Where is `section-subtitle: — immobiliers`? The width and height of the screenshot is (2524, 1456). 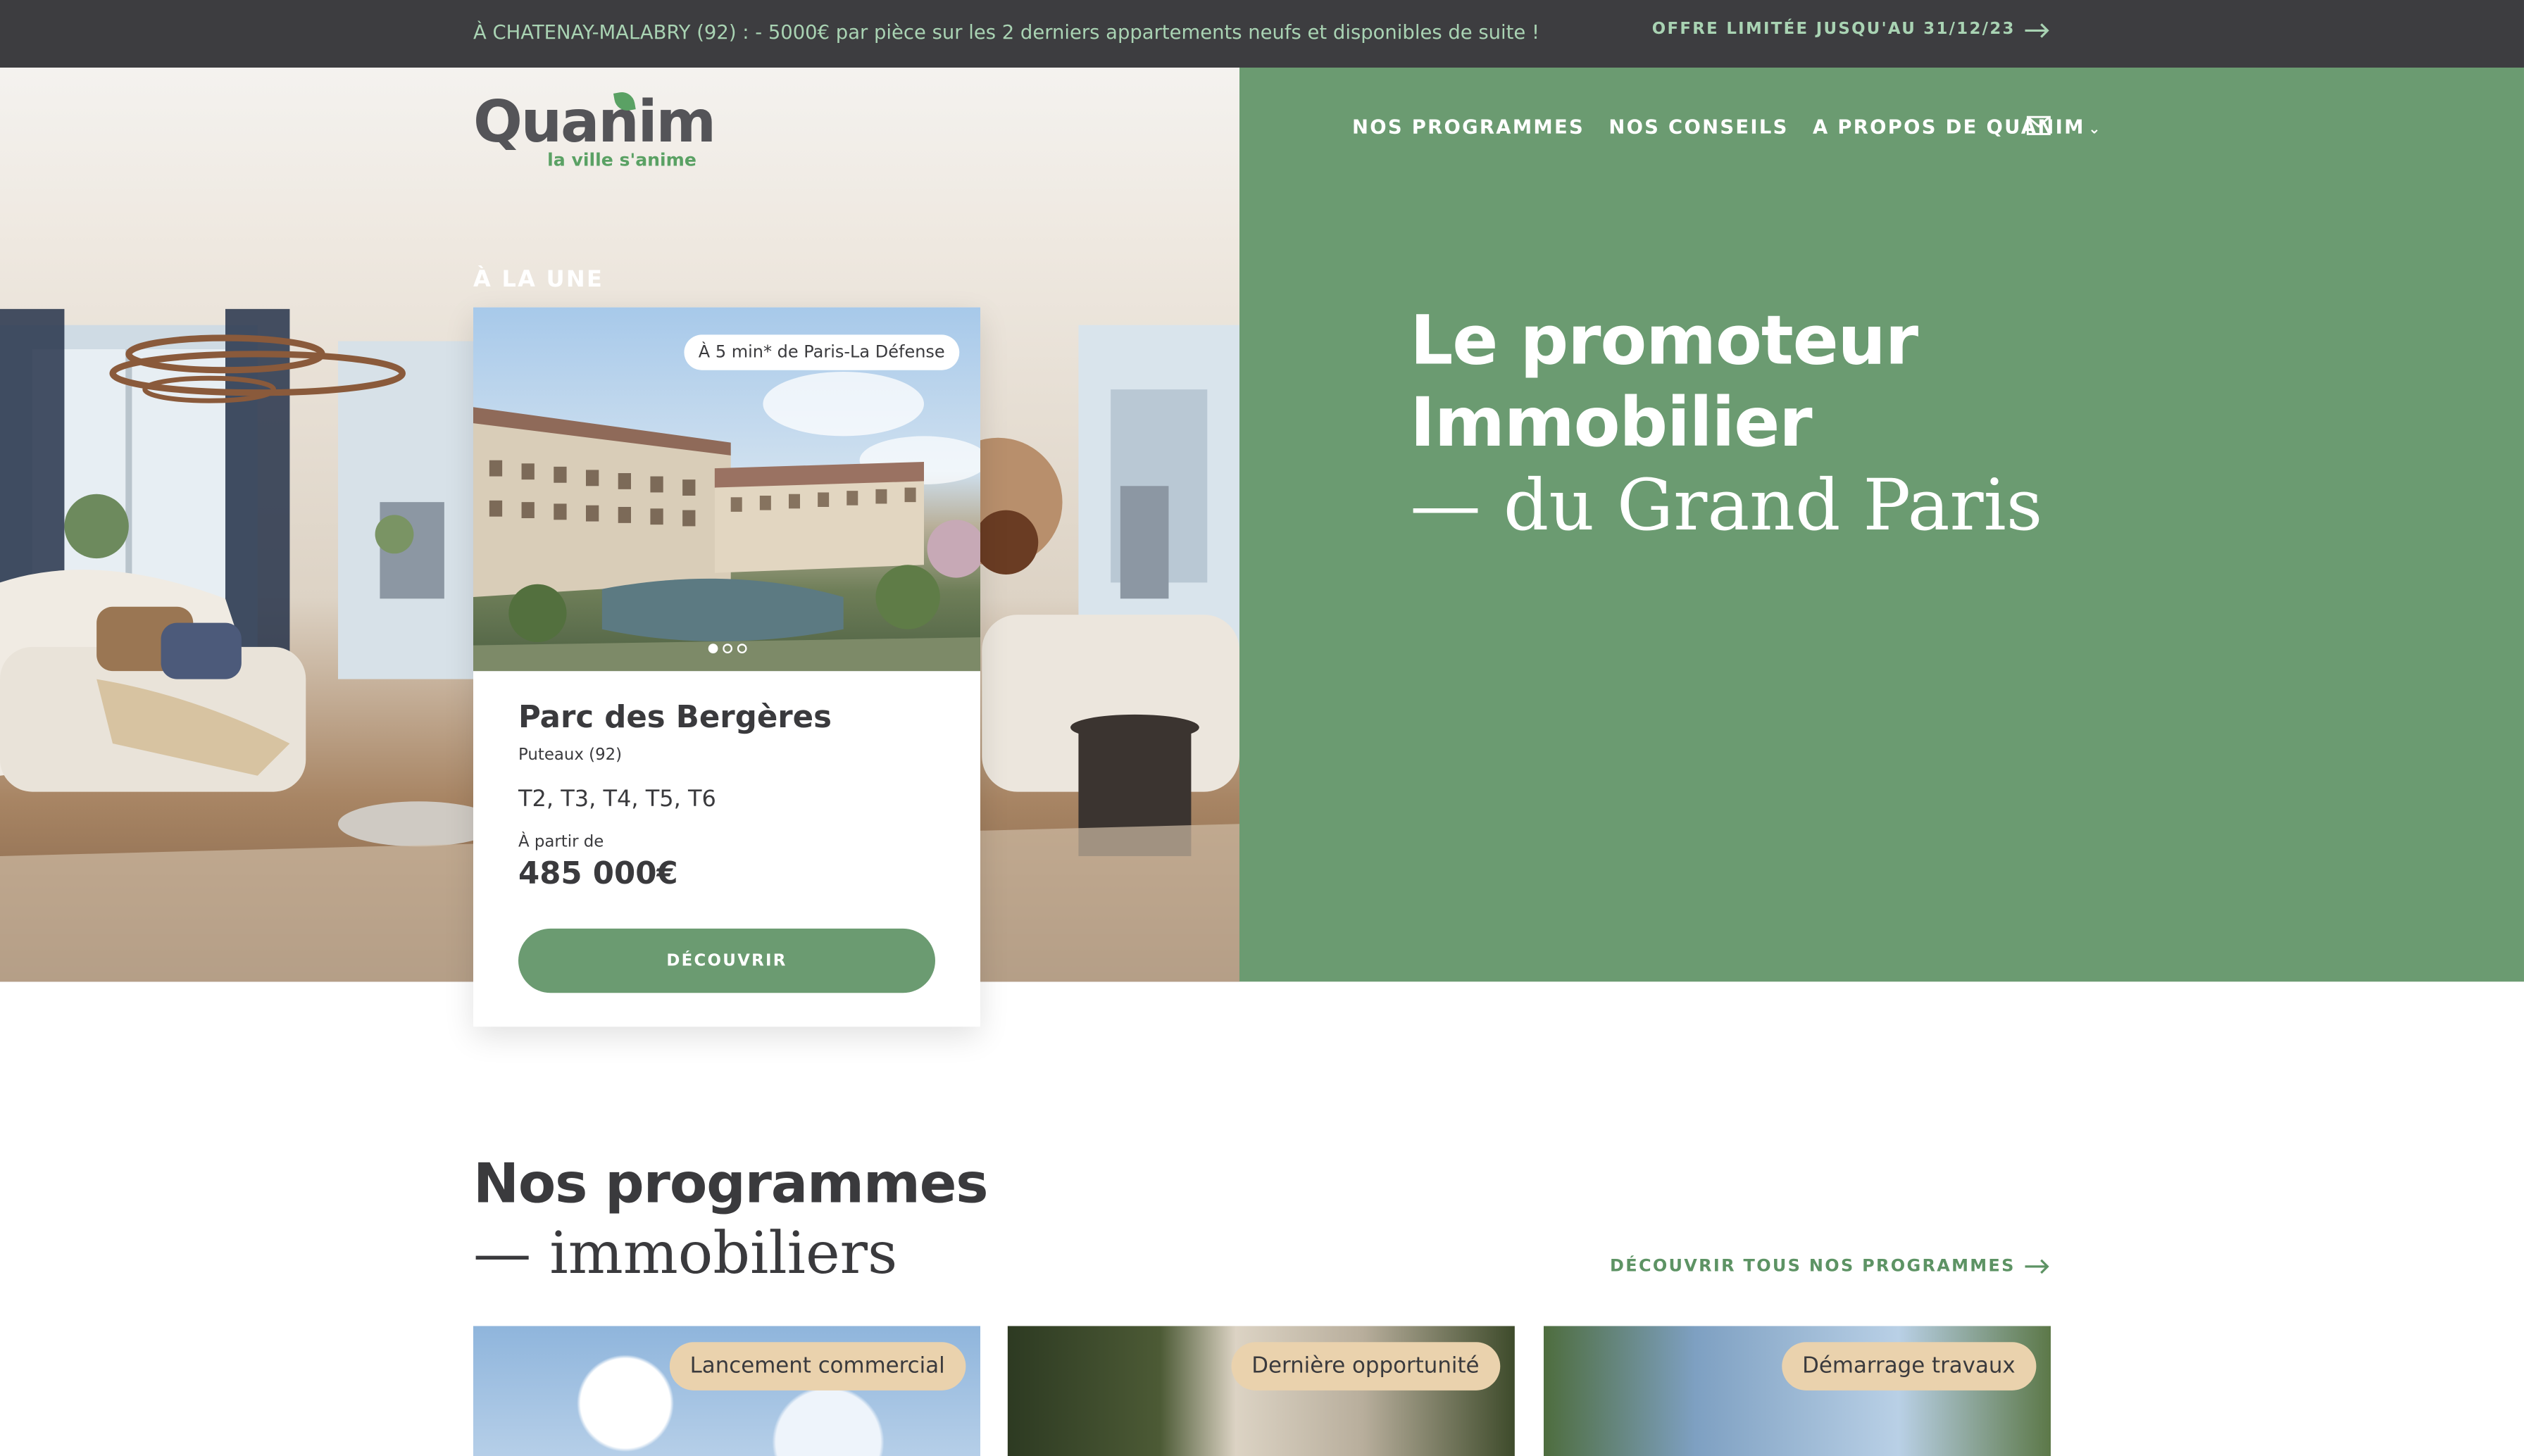
section-subtitle: — immobiliers is located at coordinates (685, 1254).